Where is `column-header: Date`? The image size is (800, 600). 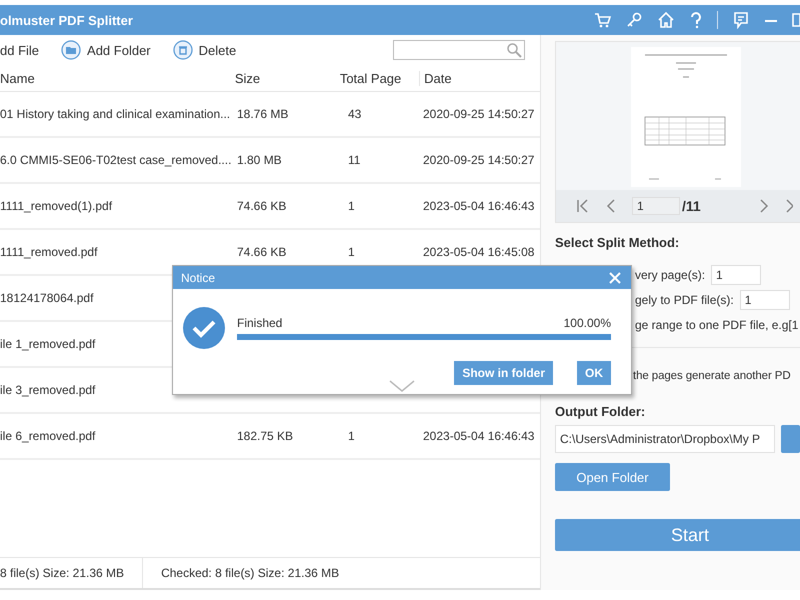
column-header: Date is located at coordinates (479, 78).